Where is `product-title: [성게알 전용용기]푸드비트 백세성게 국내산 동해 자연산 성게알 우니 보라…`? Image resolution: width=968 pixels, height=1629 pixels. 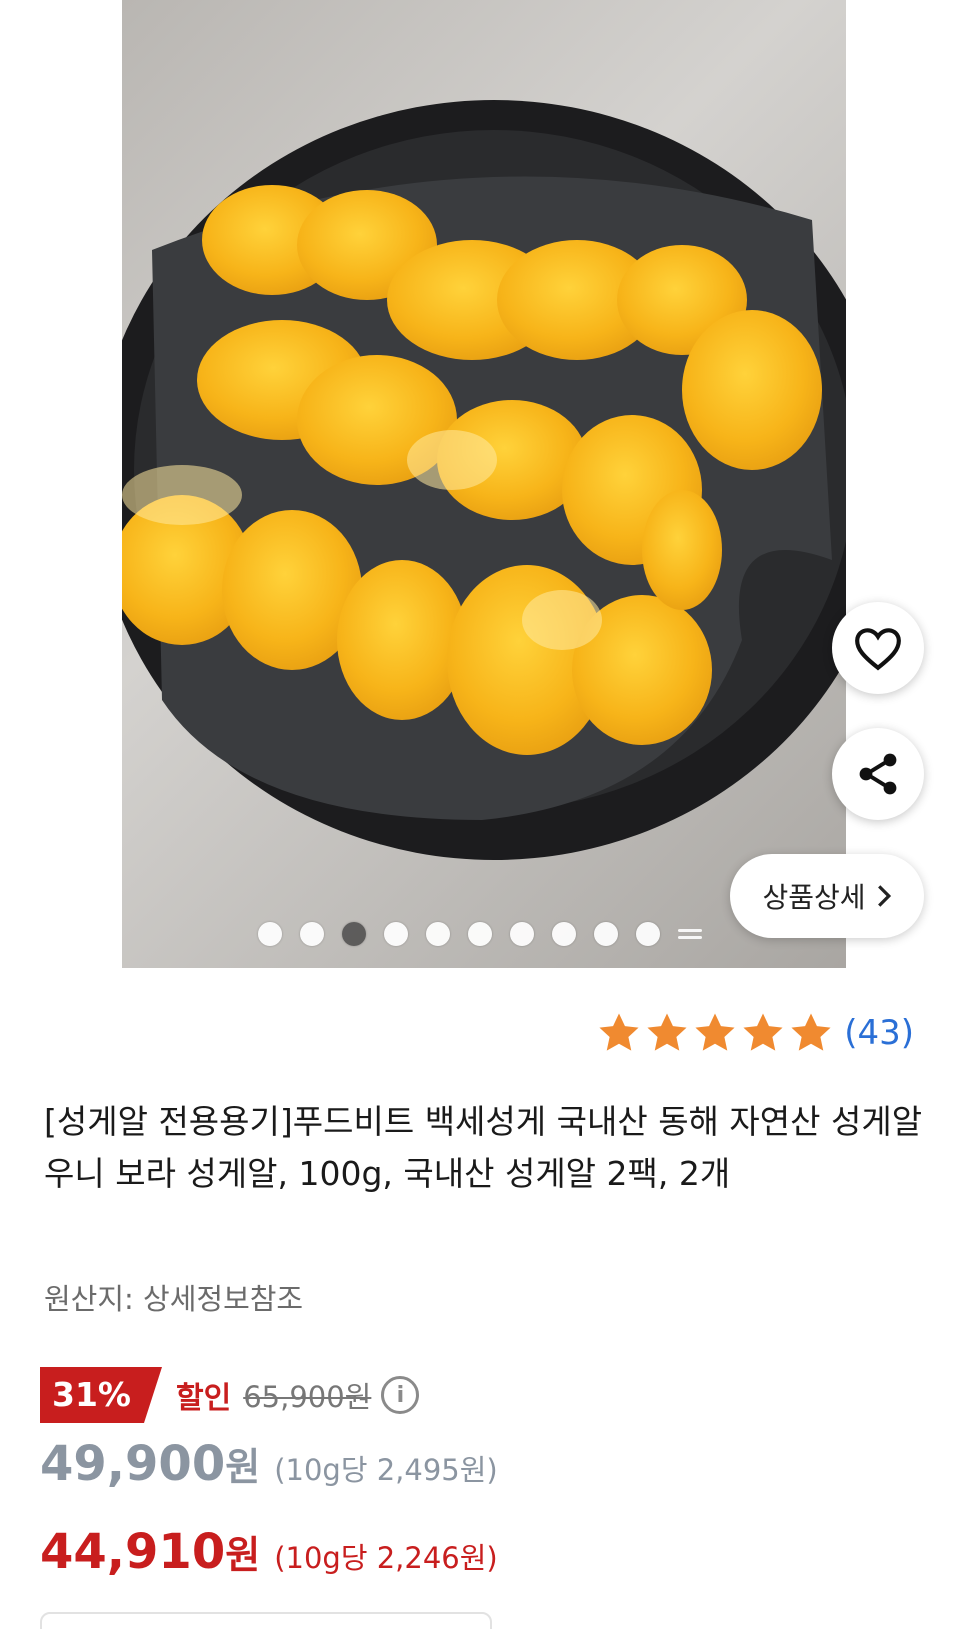
product-title: [성게알 전용용기]푸드비트 백세성게 국내산 동해 자연산 성게알 우니 보라… is located at coordinates (483, 1147).